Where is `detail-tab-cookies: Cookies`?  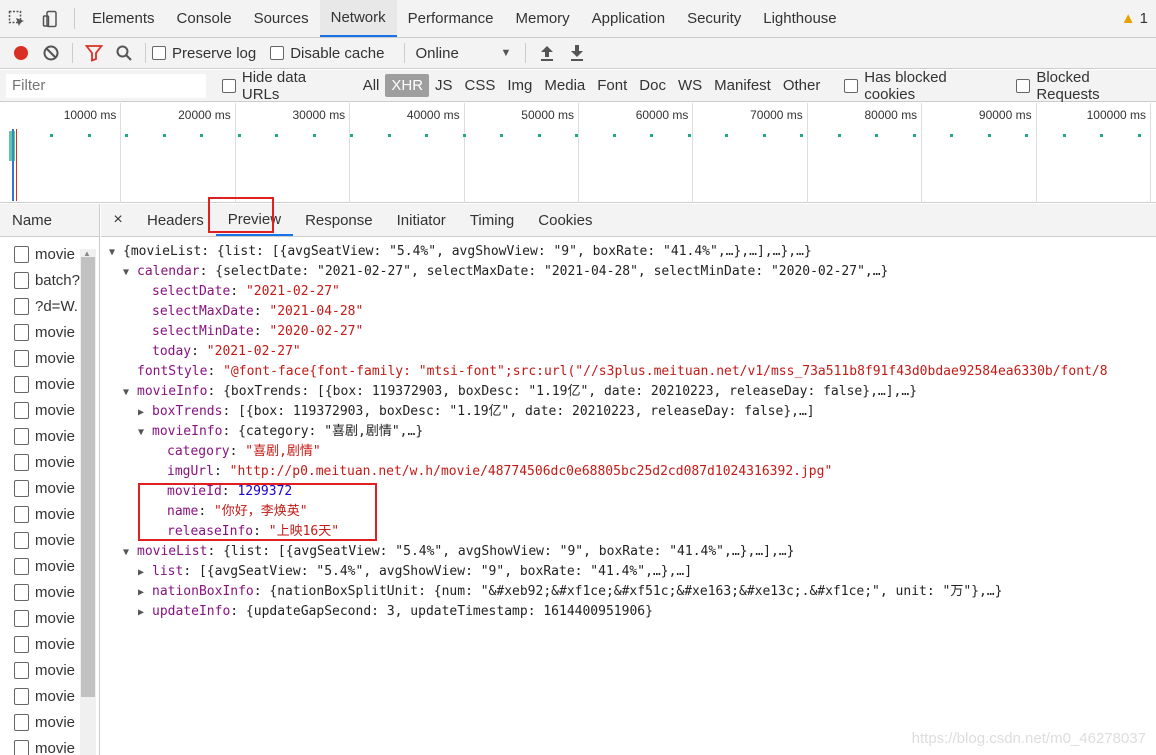 detail-tab-cookies: Cookies is located at coordinates (565, 220).